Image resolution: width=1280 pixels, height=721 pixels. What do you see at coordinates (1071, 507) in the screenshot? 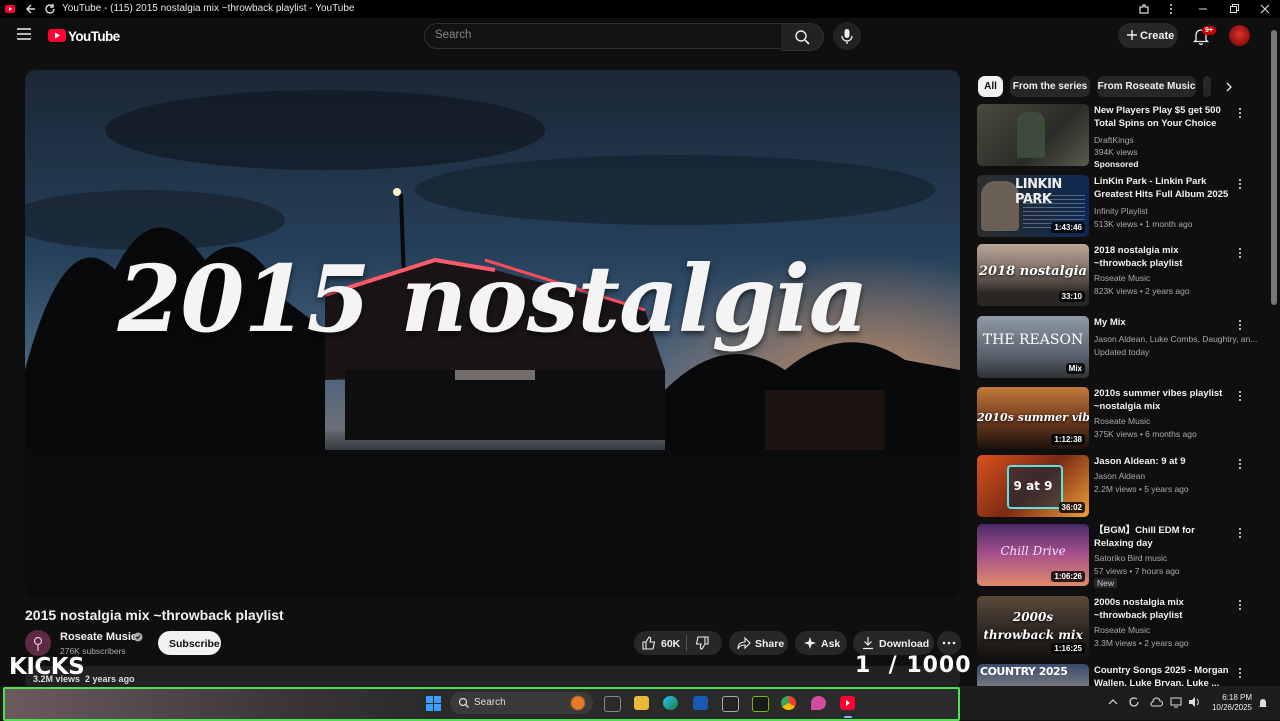
I see `duration-badge: 36:02` at bounding box center [1071, 507].